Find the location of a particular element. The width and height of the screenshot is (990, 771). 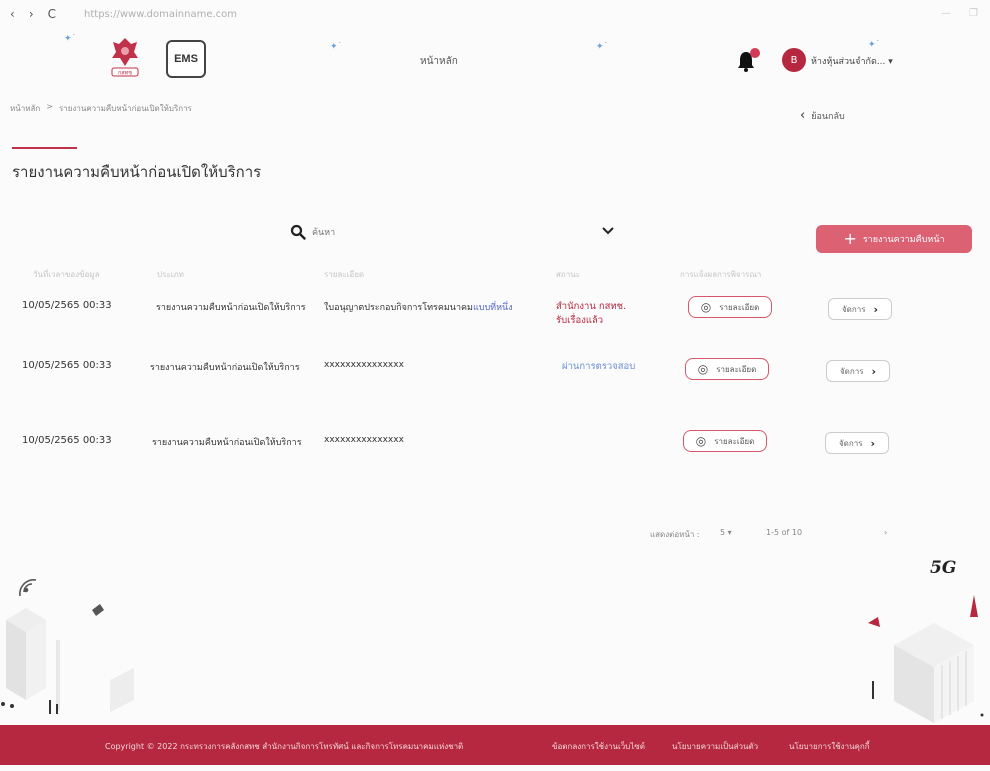

avatar-initial: B is located at coordinates (794, 60).